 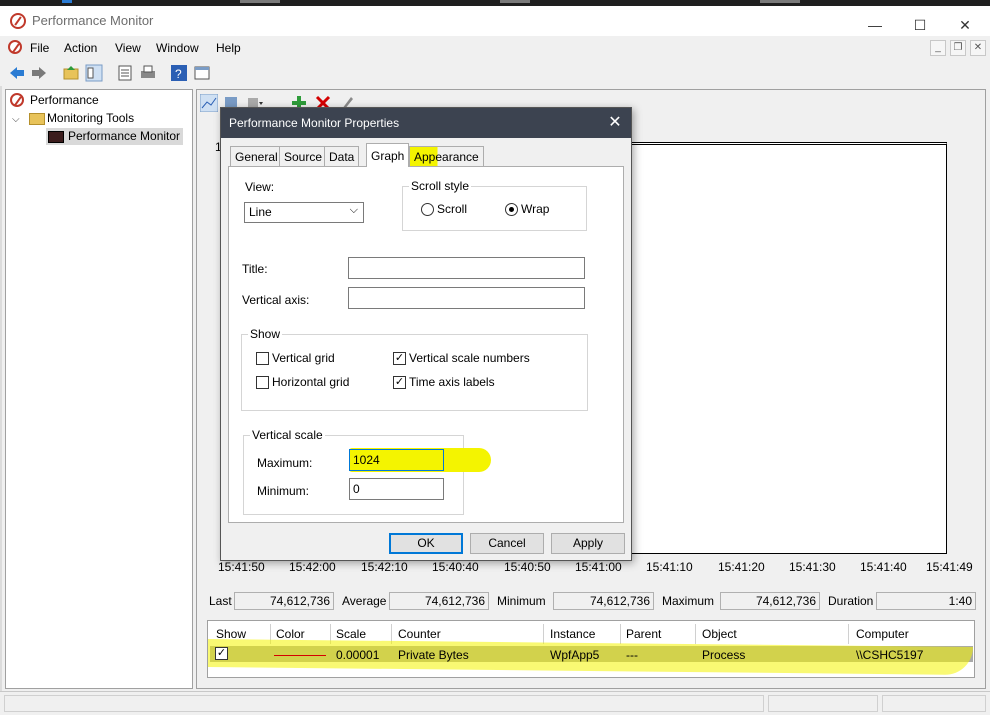 What do you see at coordinates (15, 47) in the screenshot?
I see `system-menu-icon` at bounding box center [15, 47].